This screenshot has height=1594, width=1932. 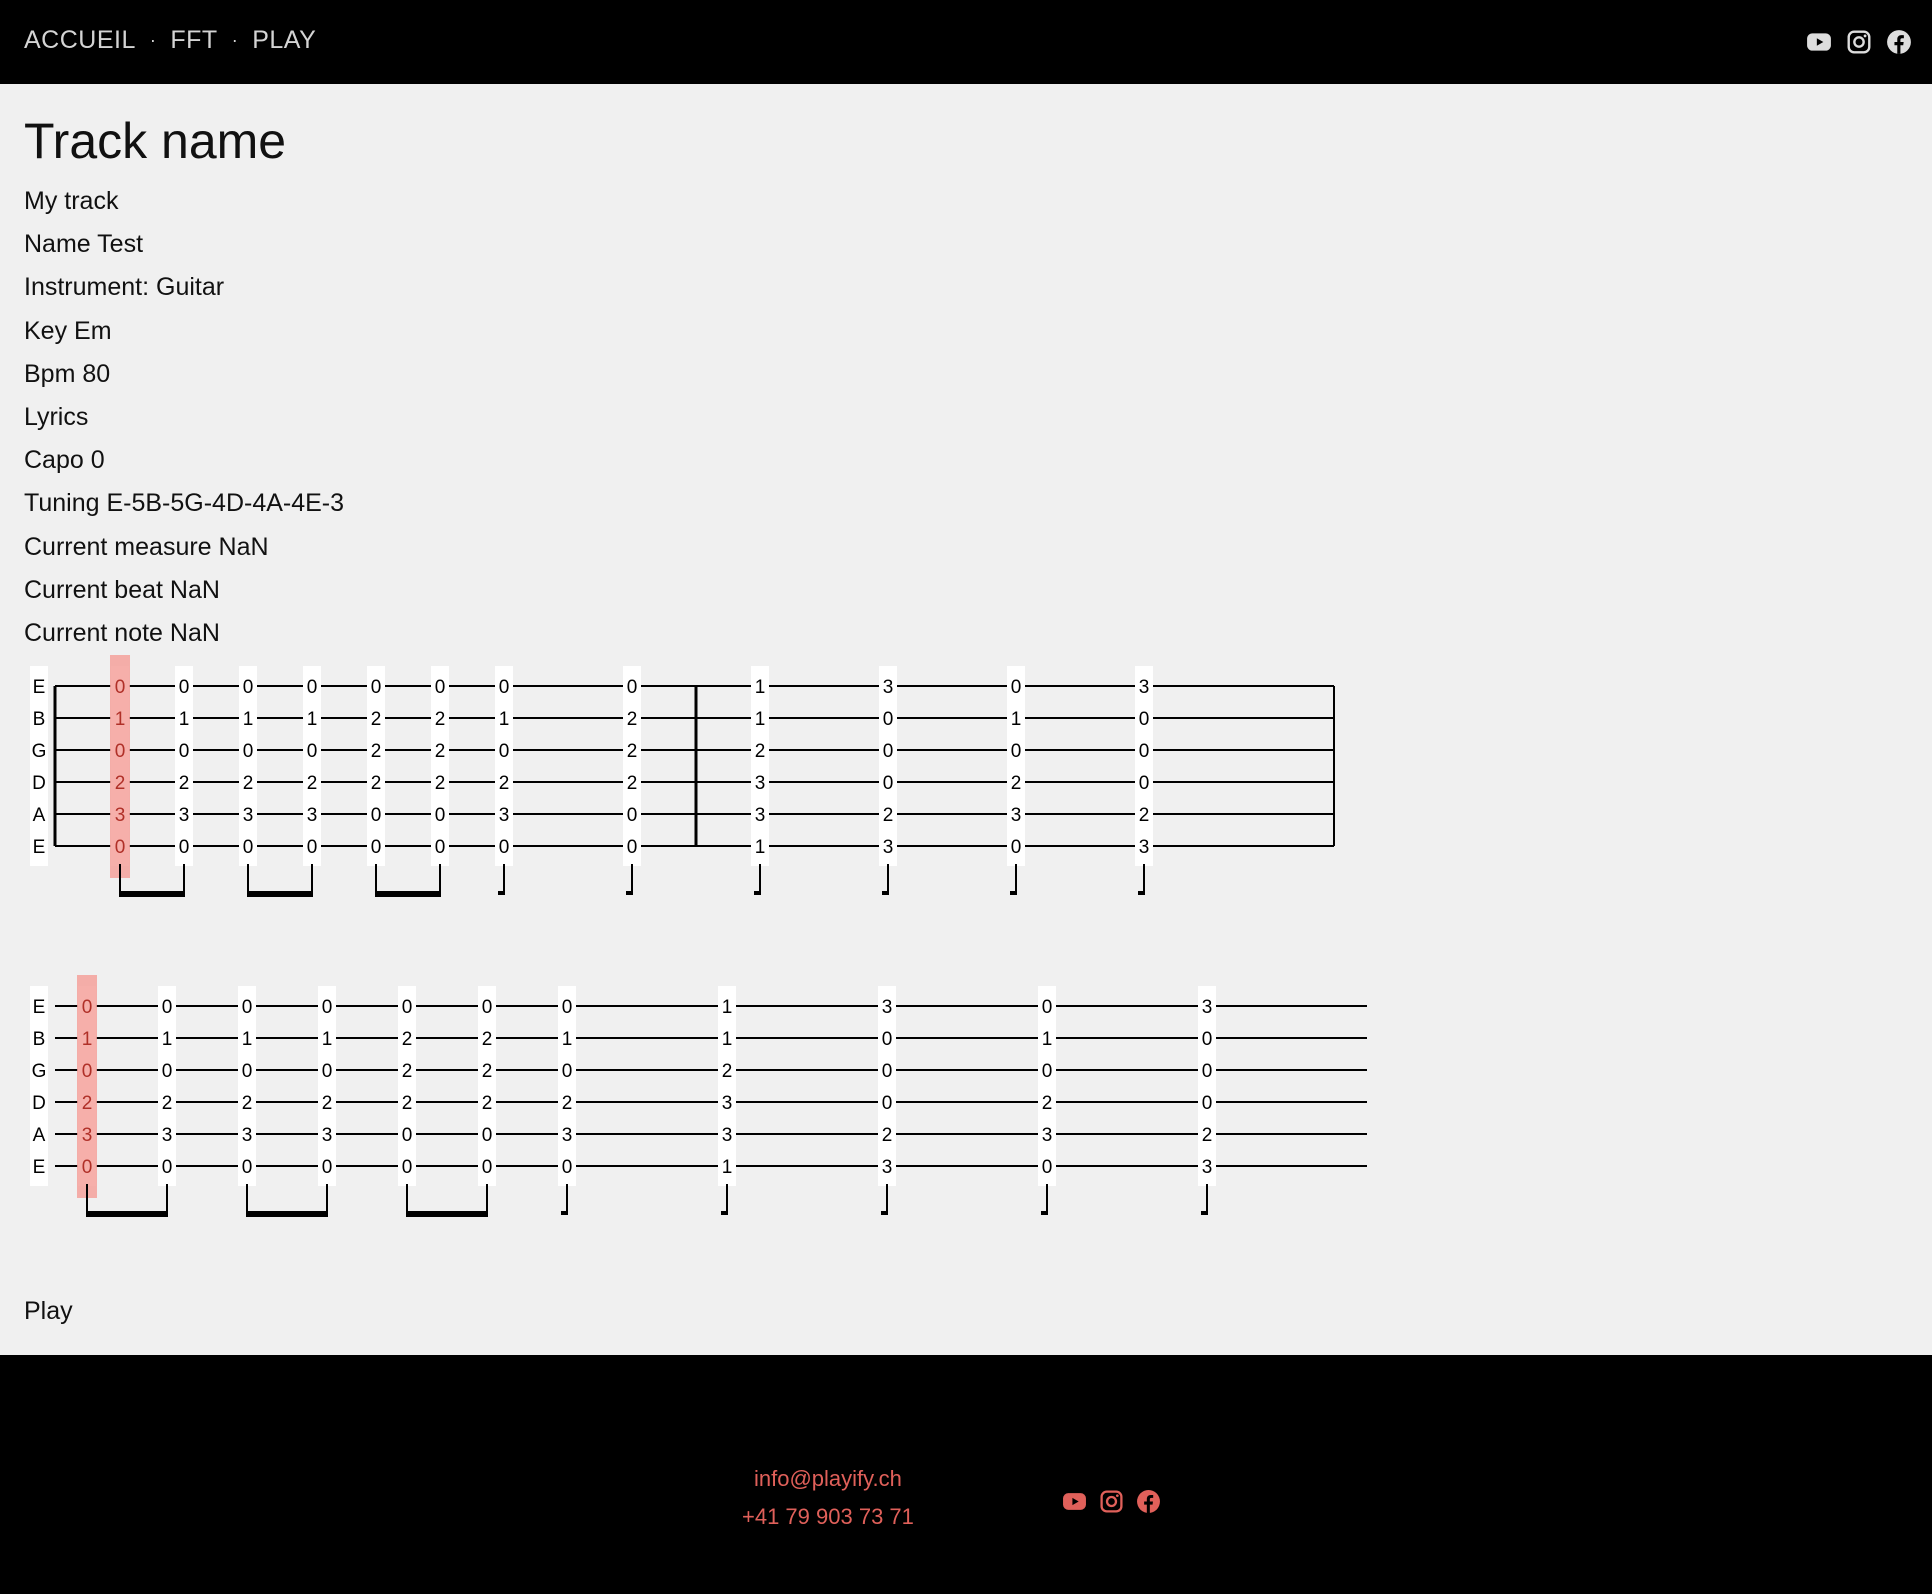 What do you see at coordinates (39, 815) in the screenshot?
I see `tab-string-label: A` at bounding box center [39, 815].